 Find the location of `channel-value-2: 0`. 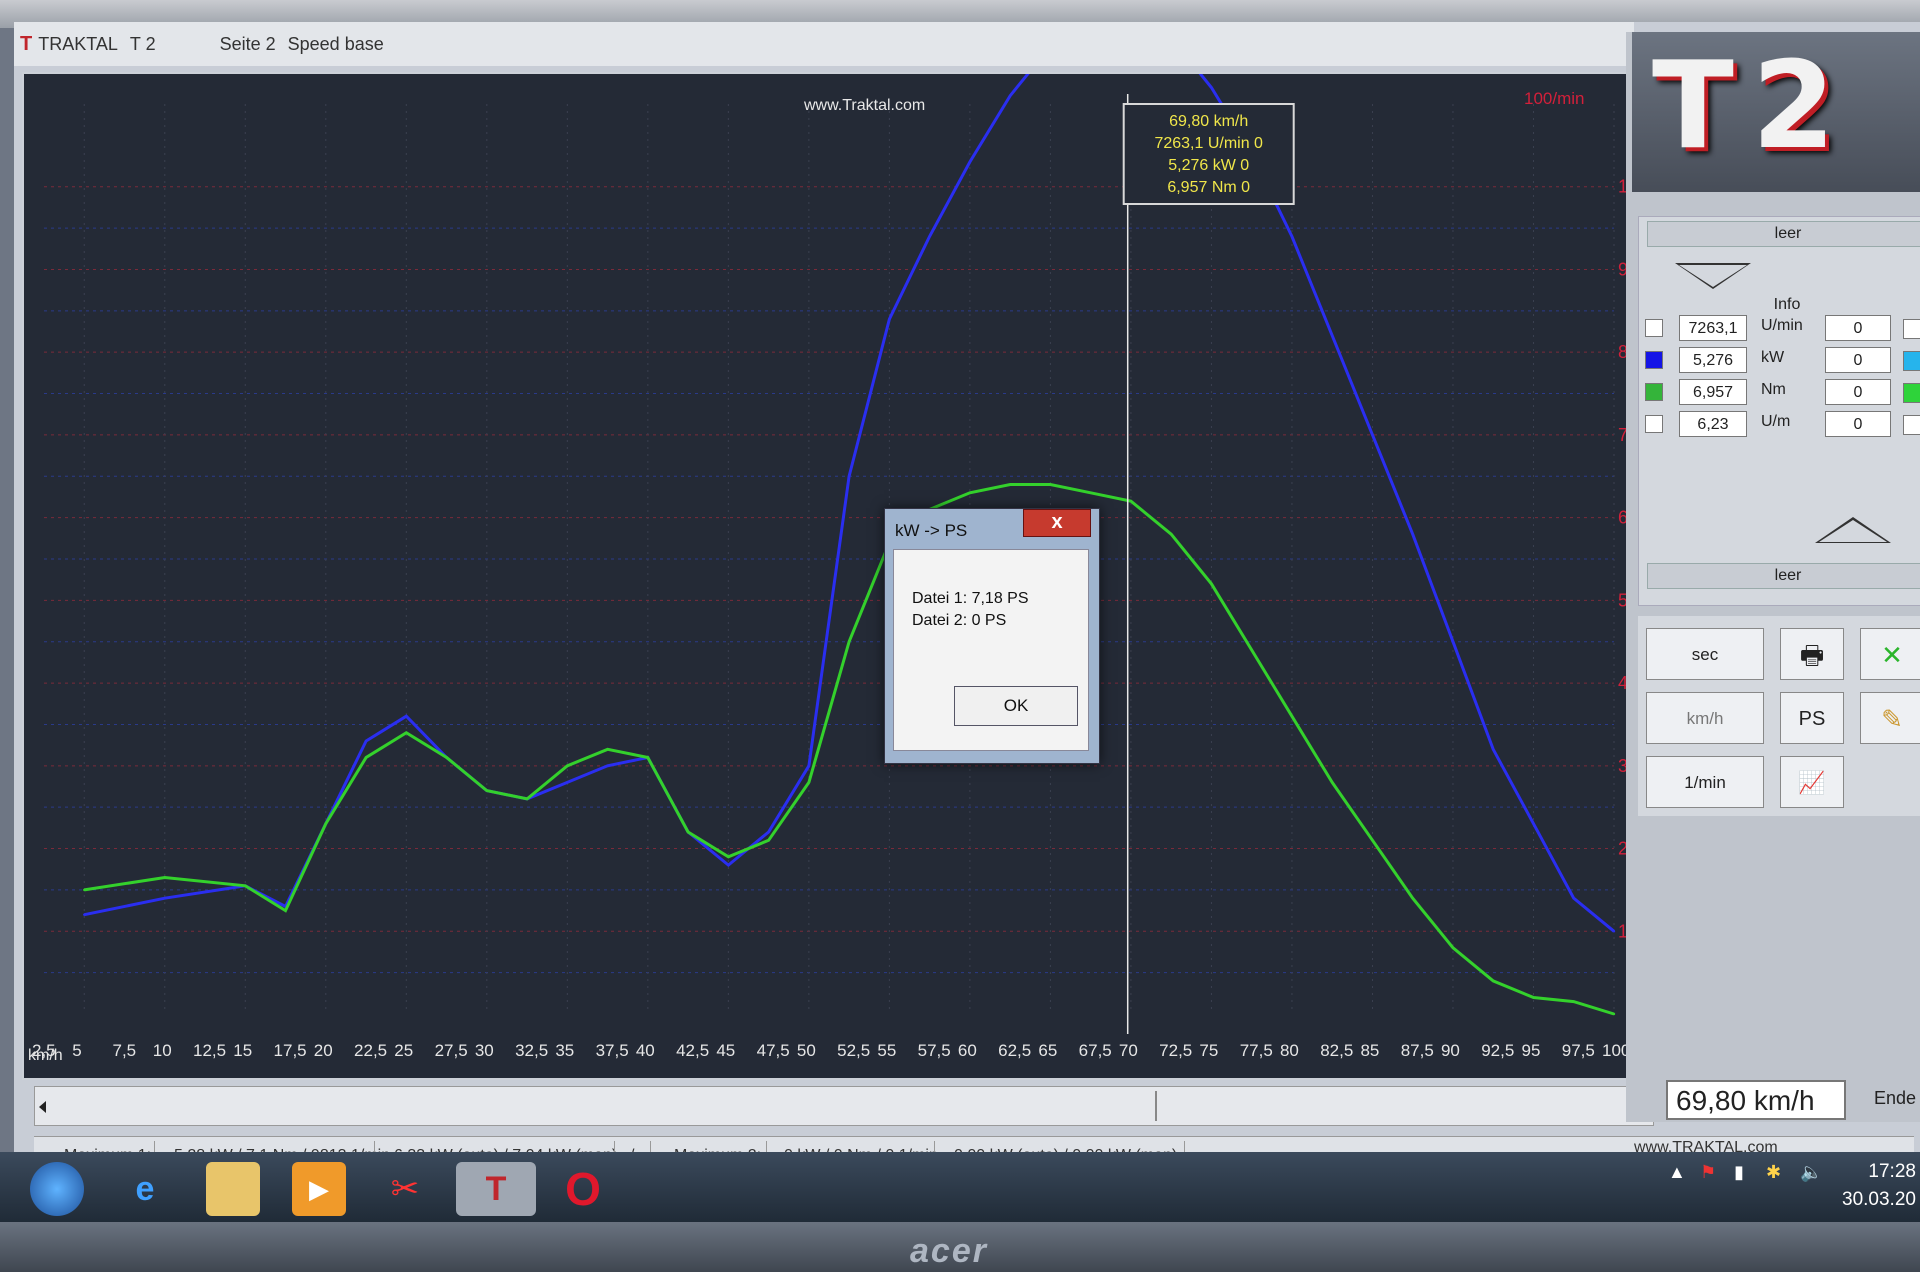

channel-value-2: 0 is located at coordinates (1858, 392).